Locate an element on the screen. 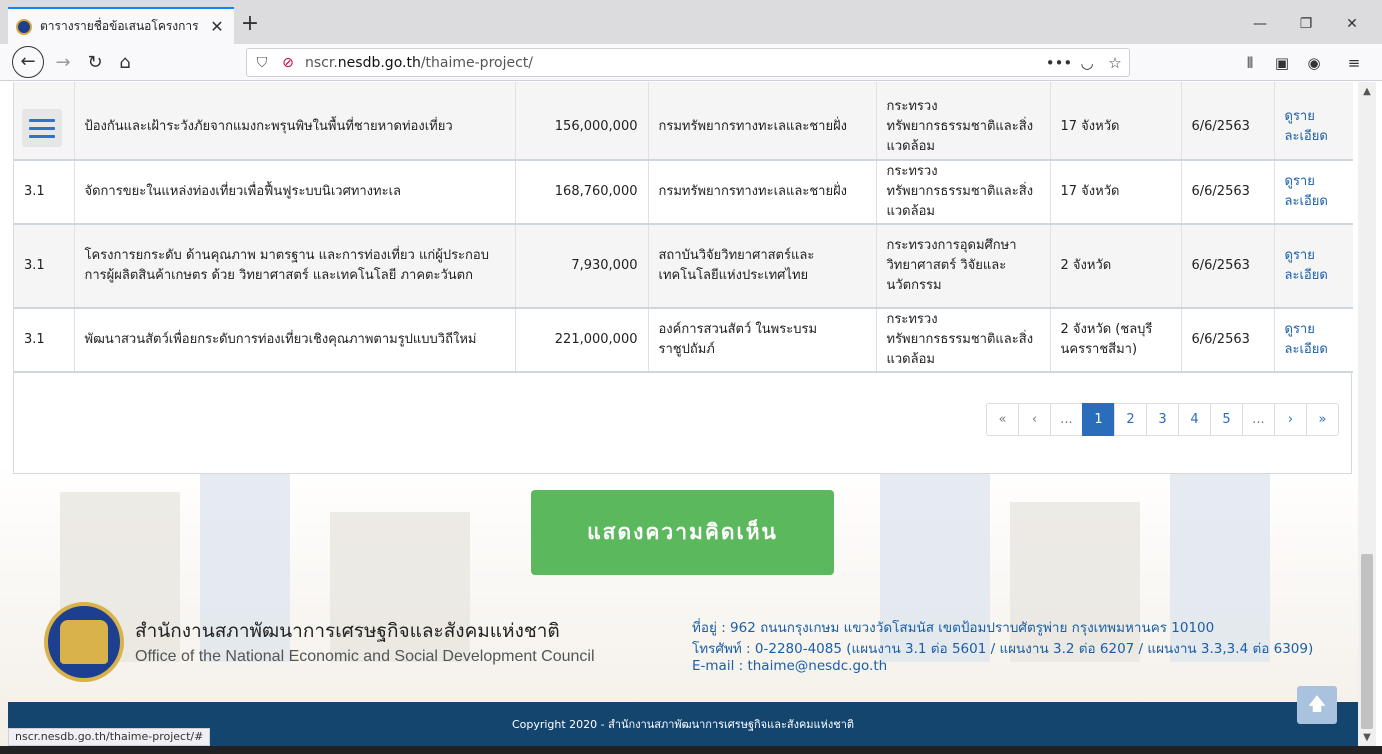 The width and height of the screenshot is (1382, 754). page-1: 1 is located at coordinates (1098, 419).